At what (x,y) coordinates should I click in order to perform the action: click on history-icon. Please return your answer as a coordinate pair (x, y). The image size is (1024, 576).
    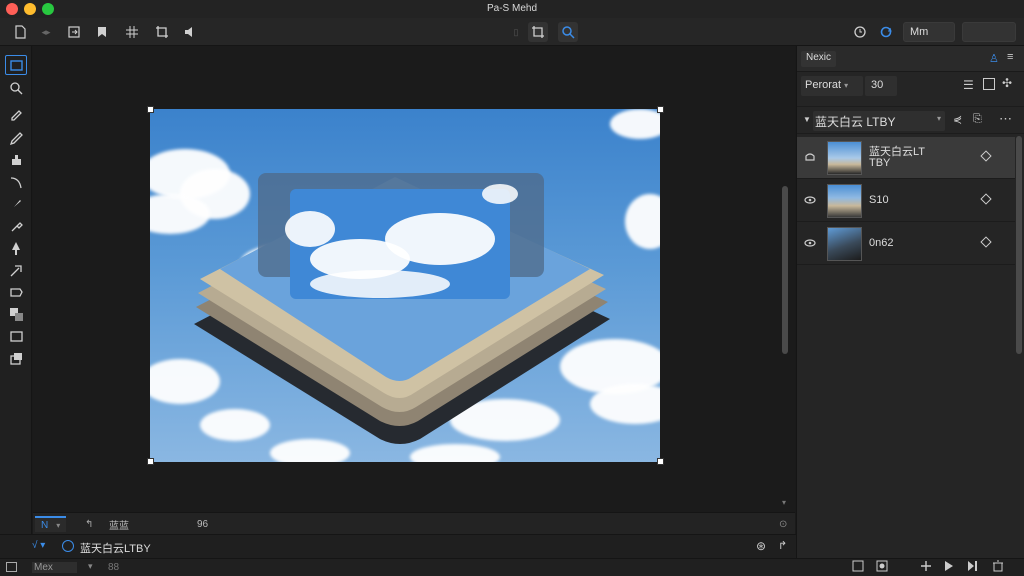
    Looking at the image, I should click on (860, 32).